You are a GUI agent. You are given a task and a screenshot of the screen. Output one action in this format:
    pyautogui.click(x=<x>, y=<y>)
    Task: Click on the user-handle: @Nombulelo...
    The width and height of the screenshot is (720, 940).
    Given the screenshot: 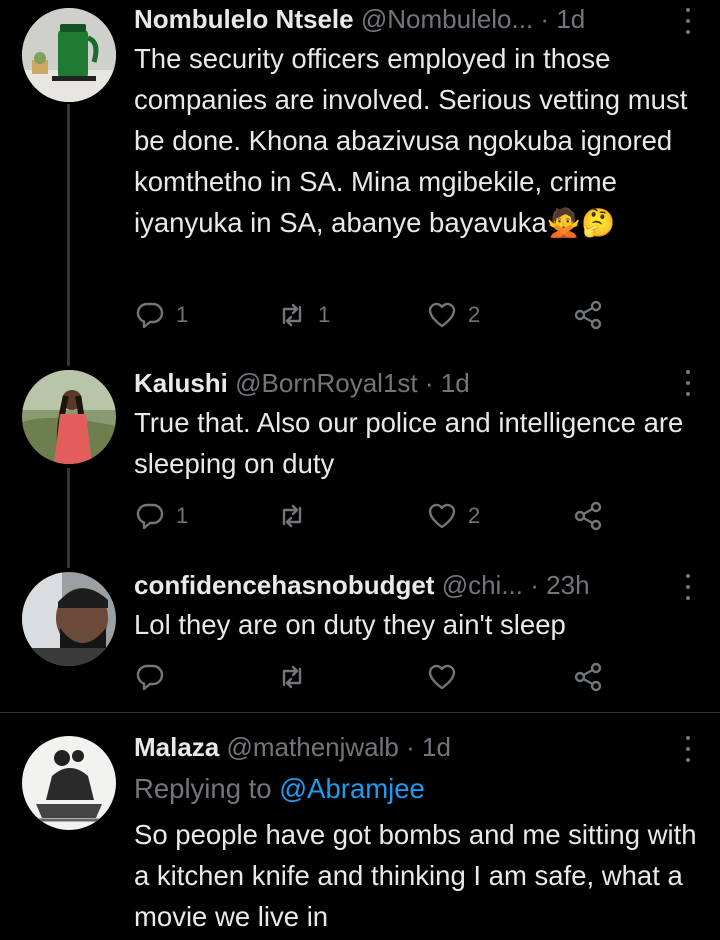 What is the action you would take?
    pyautogui.click(x=447, y=19)
    